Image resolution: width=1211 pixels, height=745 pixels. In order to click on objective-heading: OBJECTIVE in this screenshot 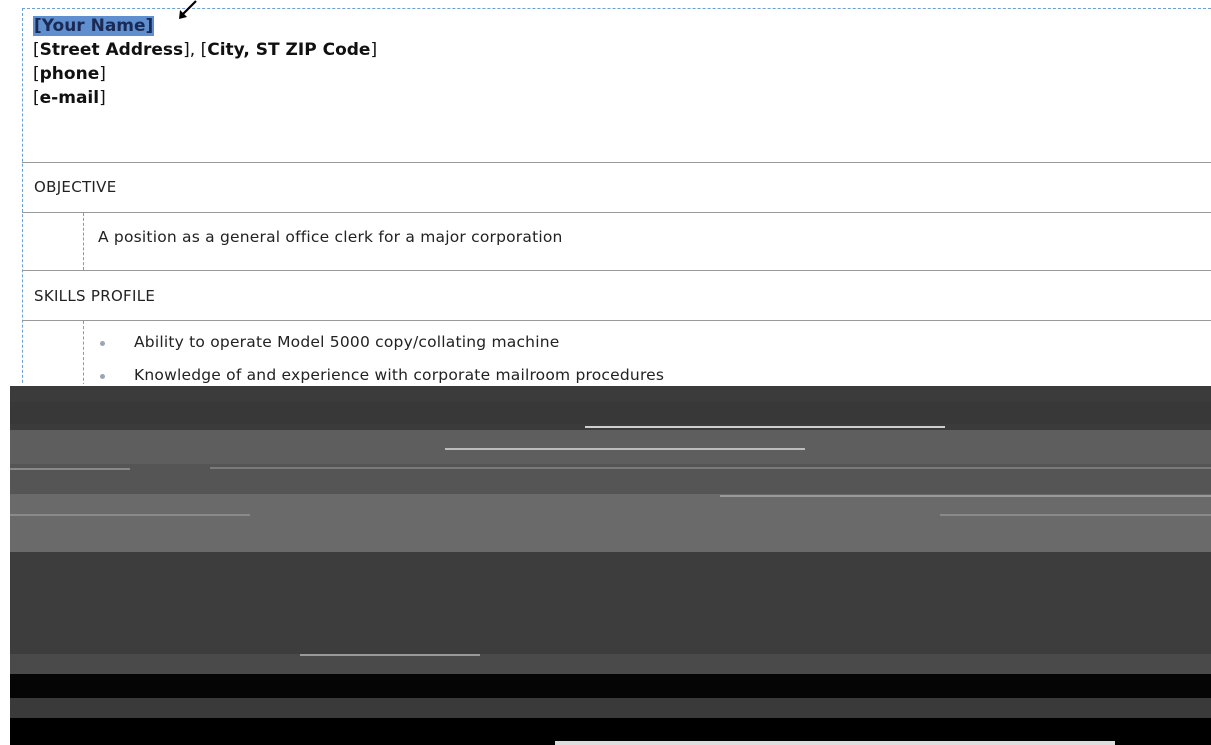, I will do `click(75, 187)`.